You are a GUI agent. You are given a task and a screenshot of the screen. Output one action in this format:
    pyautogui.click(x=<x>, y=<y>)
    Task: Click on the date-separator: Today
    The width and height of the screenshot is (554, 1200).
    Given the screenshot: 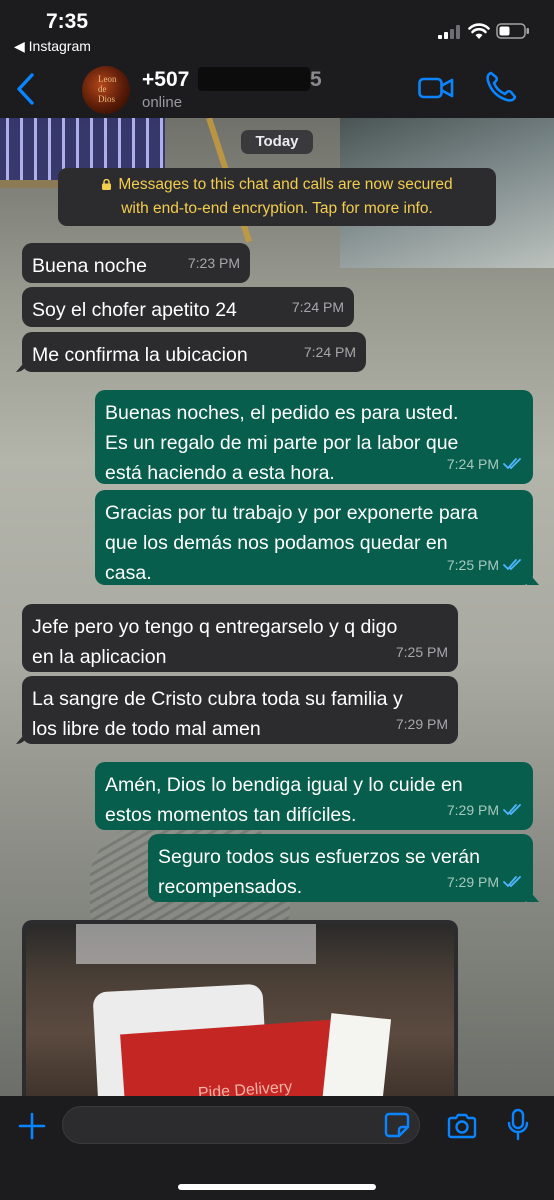 What is the action you would take?
    pyautogui.click(x=277, y=142)
    